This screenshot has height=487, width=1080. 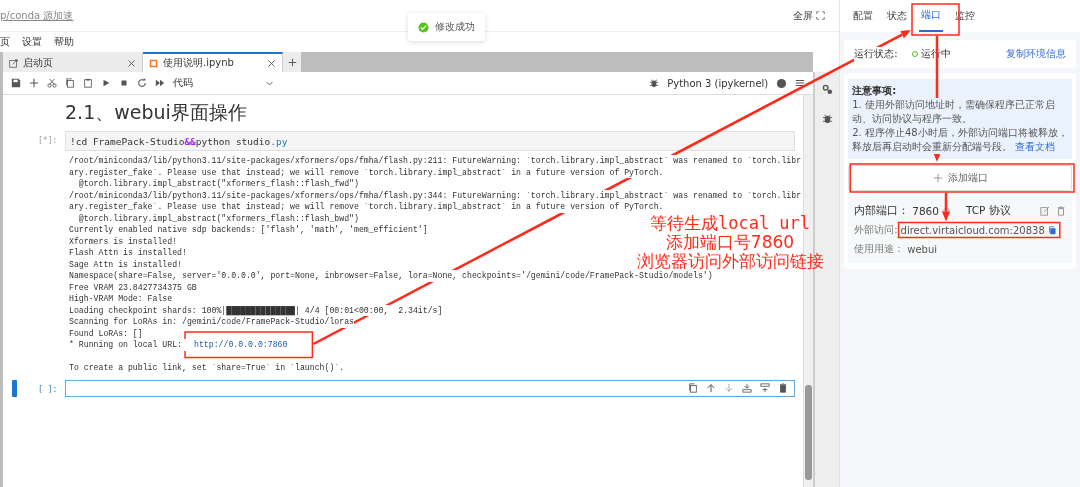 I want to click on external-link-icon, so click(x=13, y=63).